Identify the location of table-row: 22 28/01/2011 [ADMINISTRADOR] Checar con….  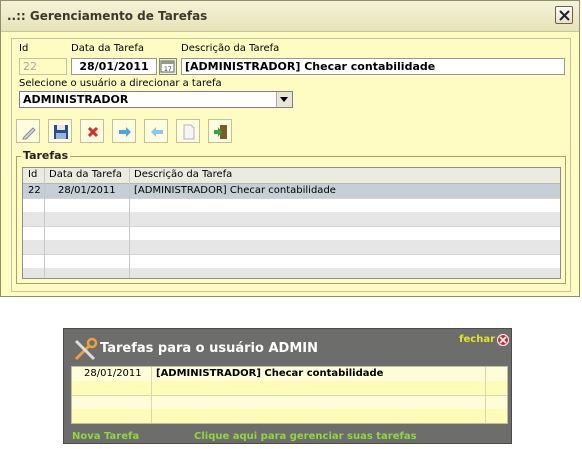
(291, 191).